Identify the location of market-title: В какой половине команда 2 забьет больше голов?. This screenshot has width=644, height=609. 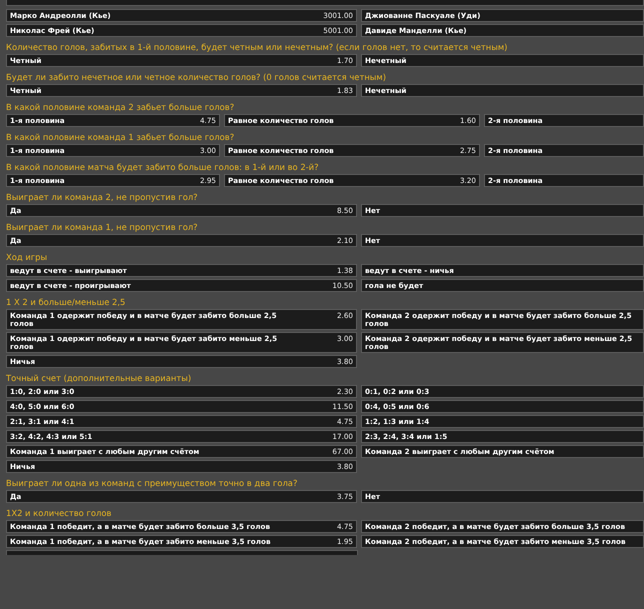
(121, 107).